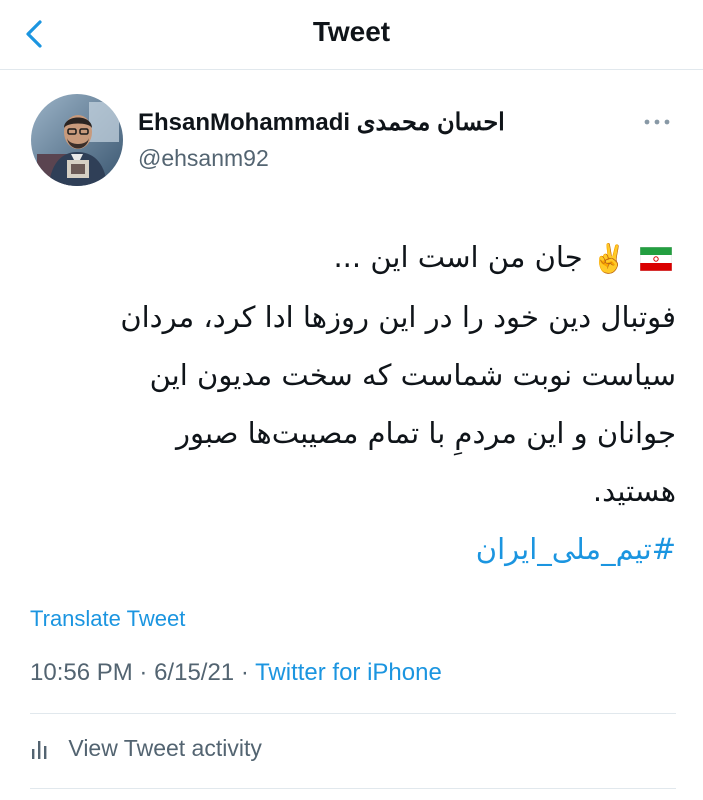  Describe the element at coordinates (165, 748) in the screenshot. I see `view-tweet-activity-label: View Tweet activity` at that location.